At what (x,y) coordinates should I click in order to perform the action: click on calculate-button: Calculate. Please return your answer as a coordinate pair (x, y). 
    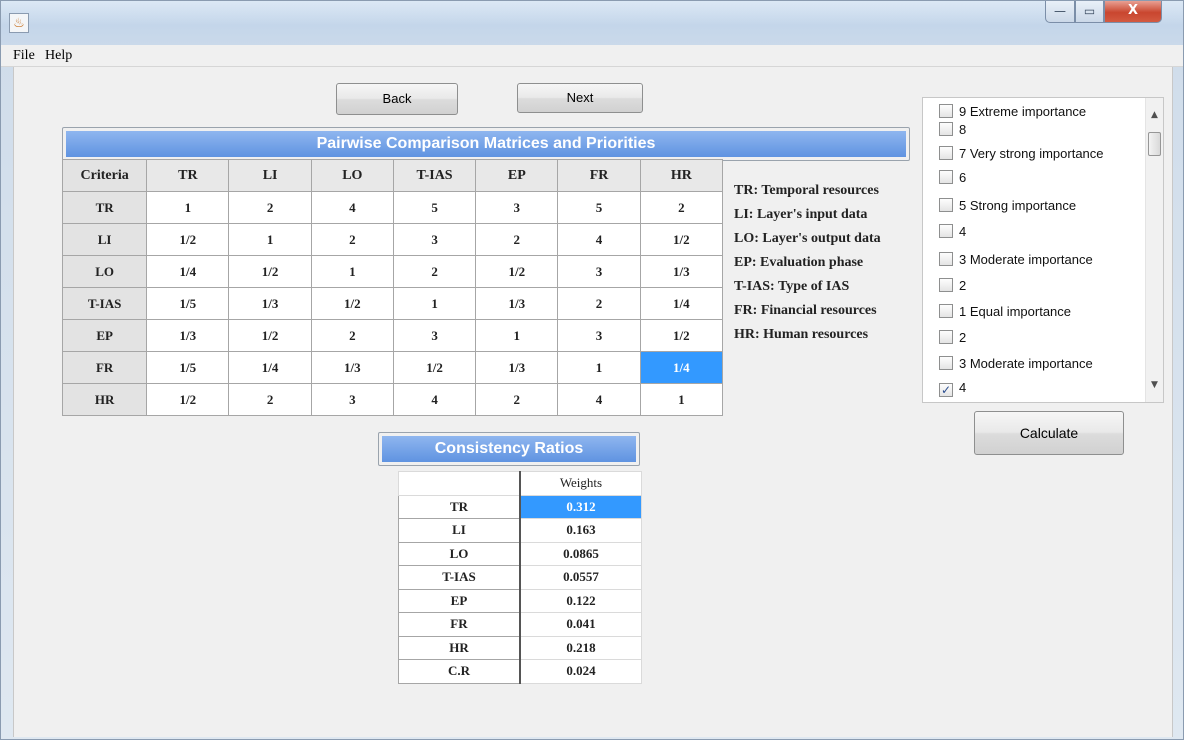
    Looking at the image, I should click on (1049, 433).